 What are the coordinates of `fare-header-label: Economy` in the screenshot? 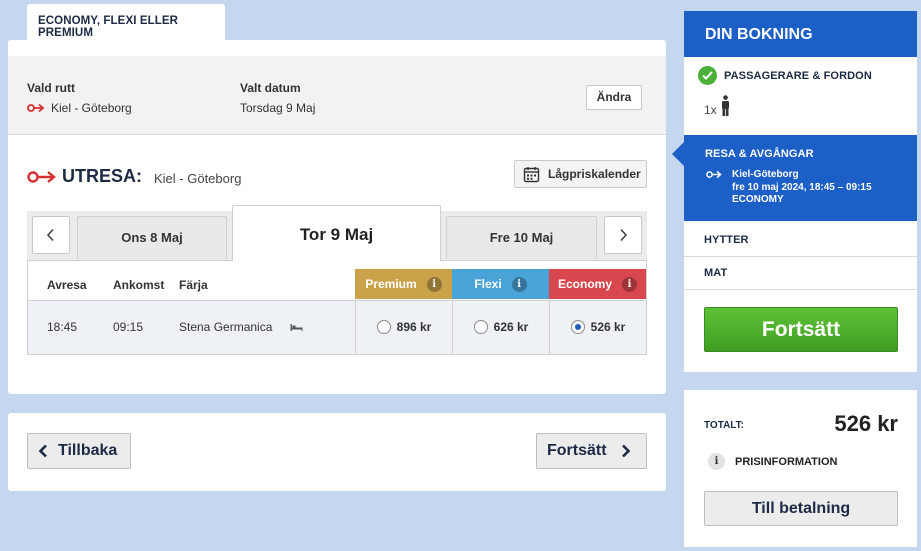 It's located at (584, 284).